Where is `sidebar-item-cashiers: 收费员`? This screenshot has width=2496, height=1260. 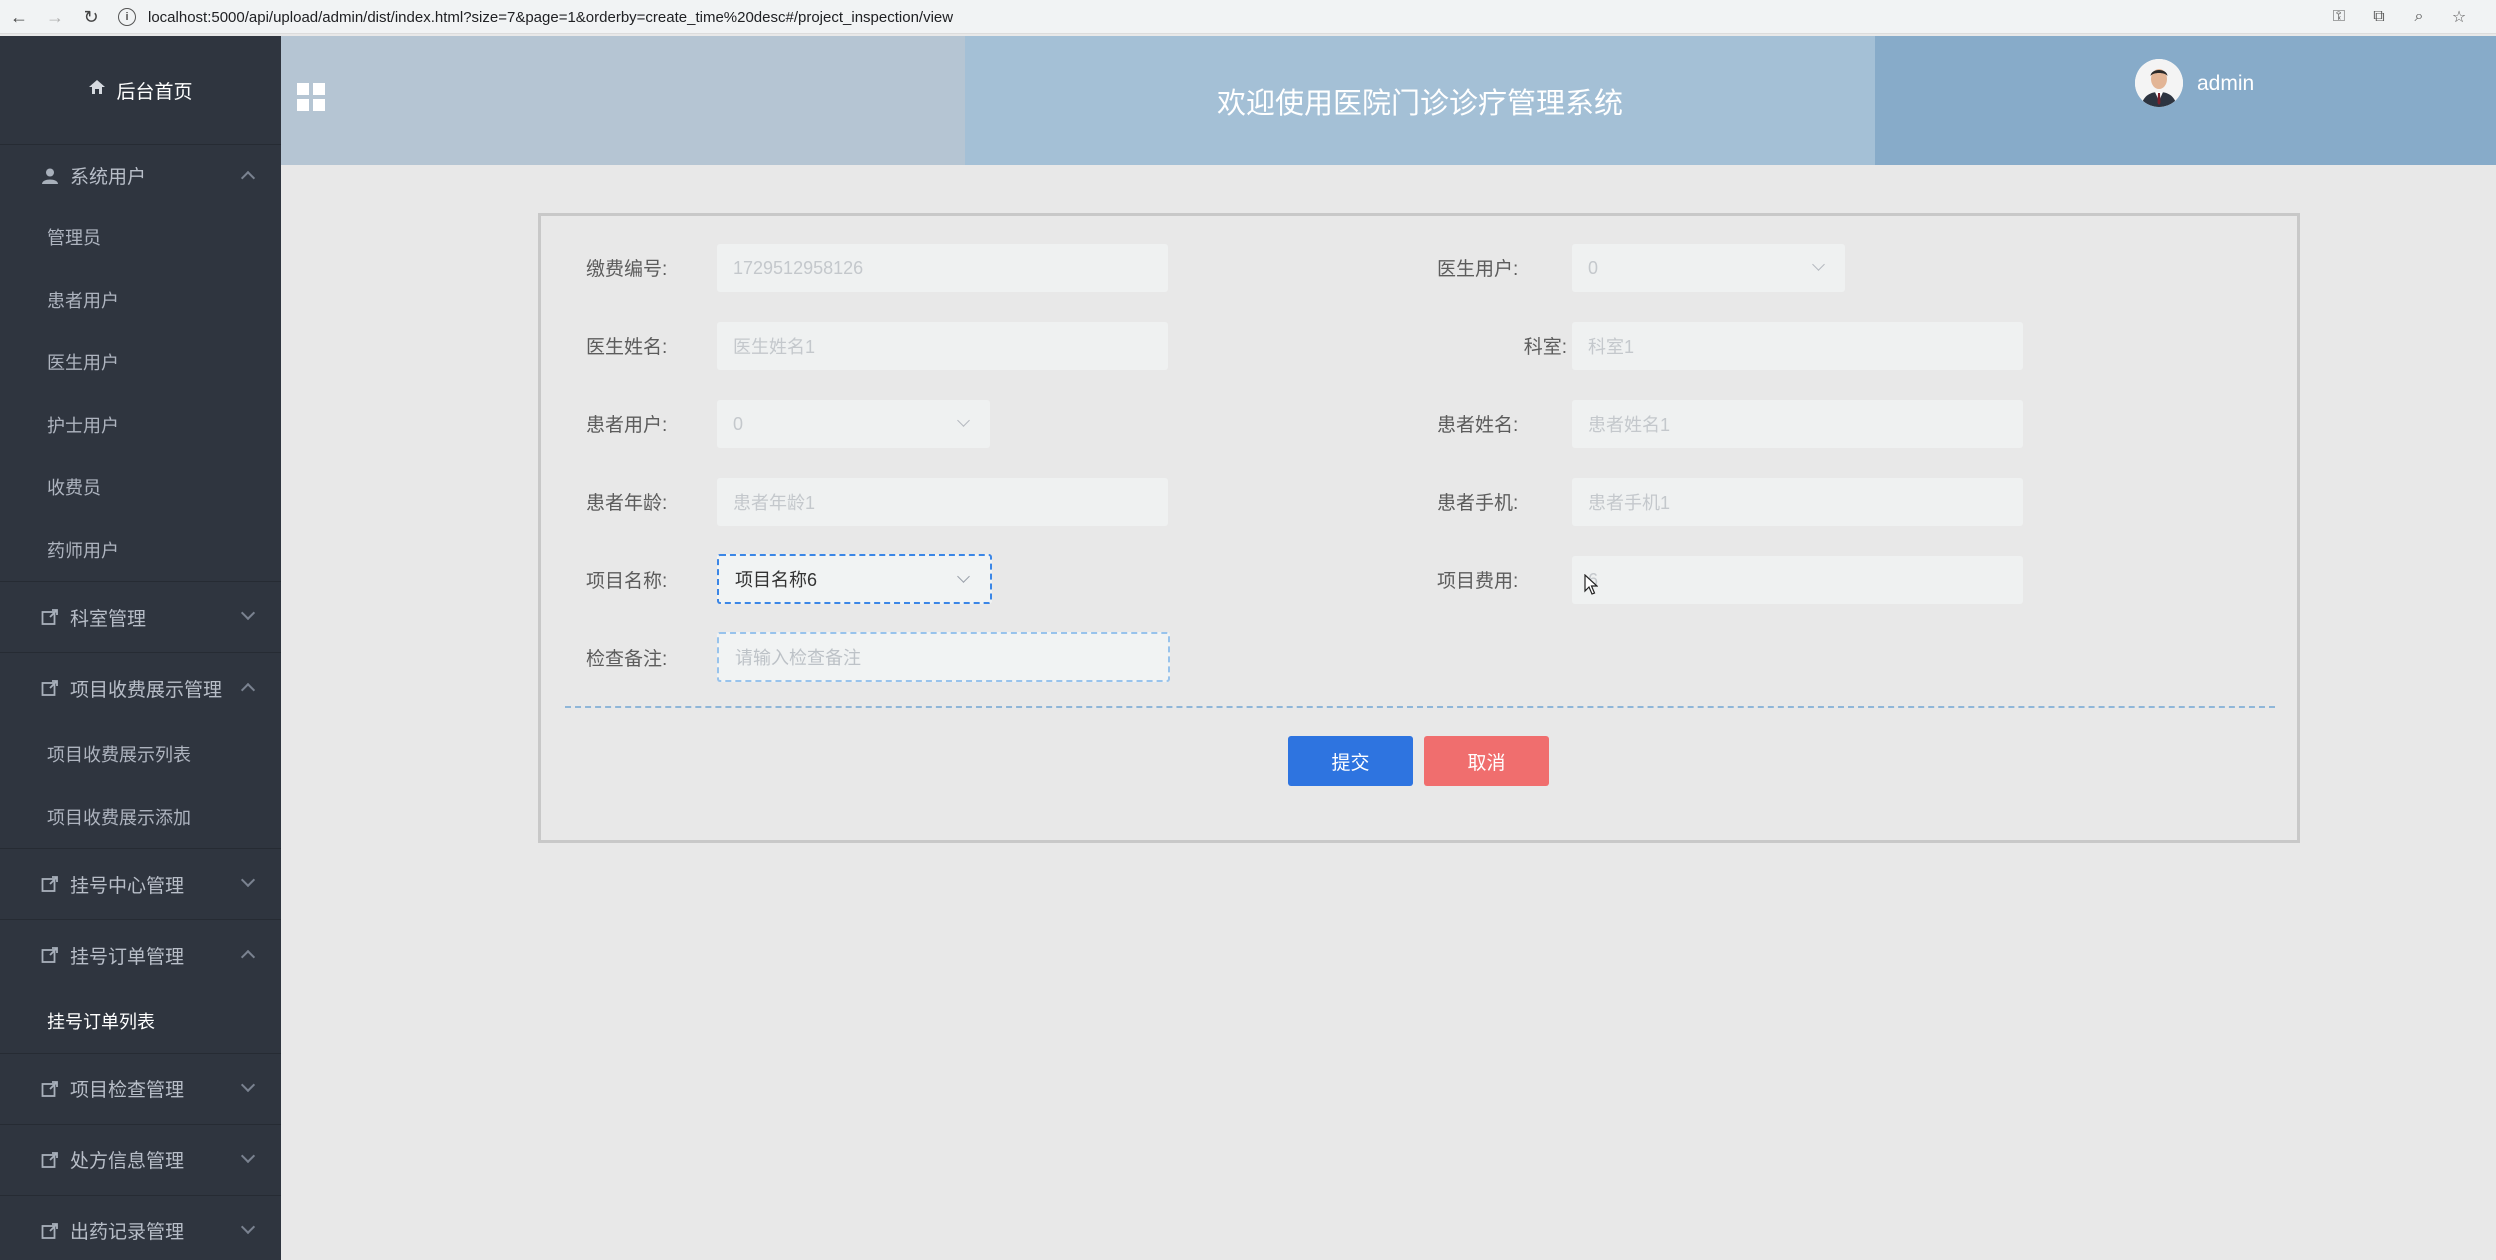
sidebar-item-cashiers: 收费员 is located at coordinates (140, 487).